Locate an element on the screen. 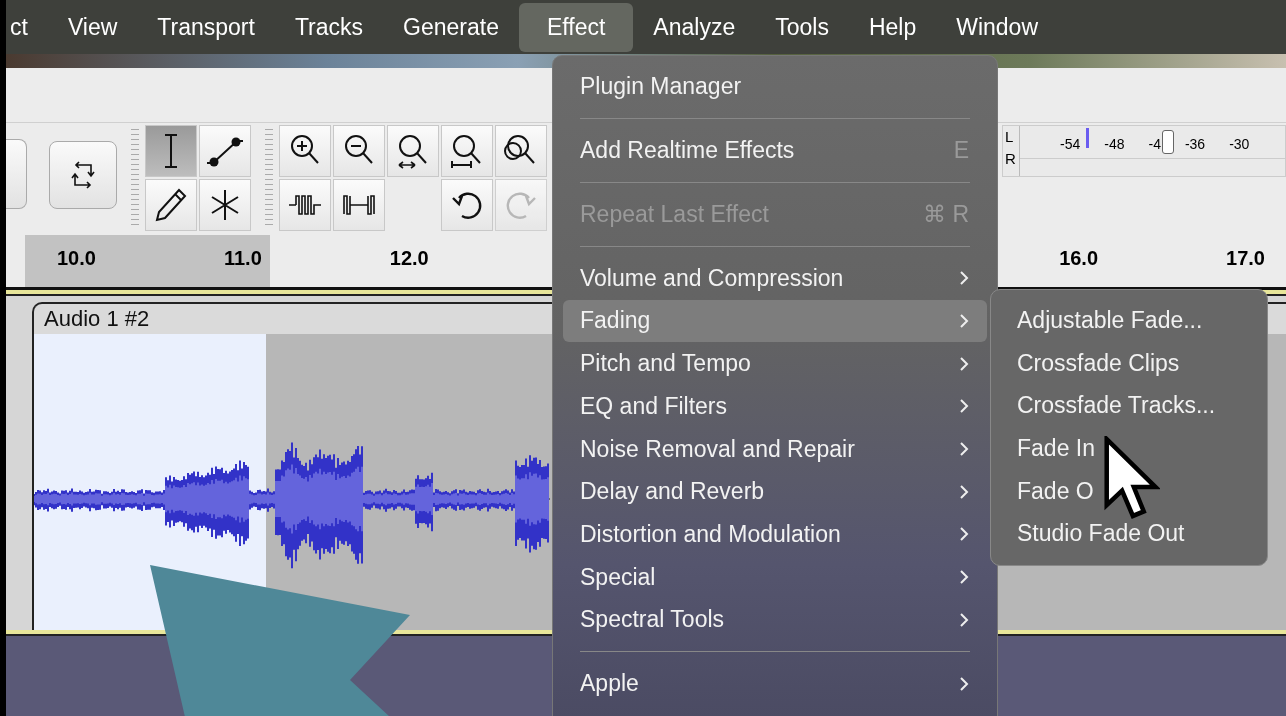 This screenshot has height=716, width=1286. ruler-label: 11.0 is located at coordinates (242, 258).